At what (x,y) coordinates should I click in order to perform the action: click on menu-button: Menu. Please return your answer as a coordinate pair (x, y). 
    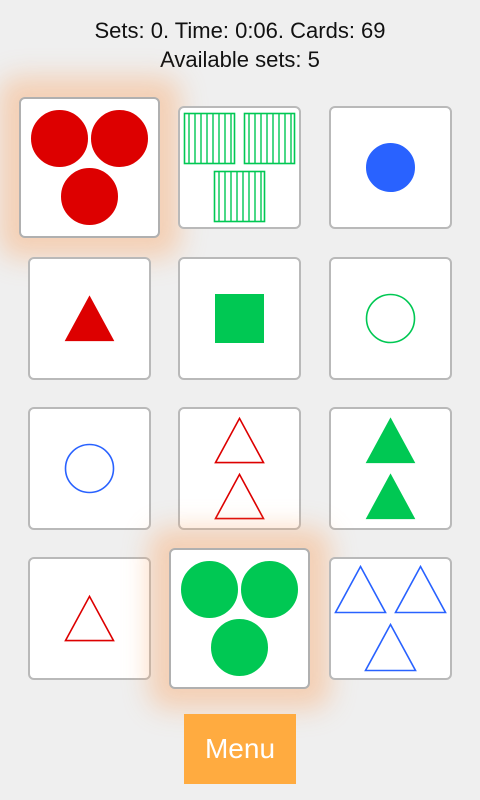
    Looking at the image, I should click on (240, 749).